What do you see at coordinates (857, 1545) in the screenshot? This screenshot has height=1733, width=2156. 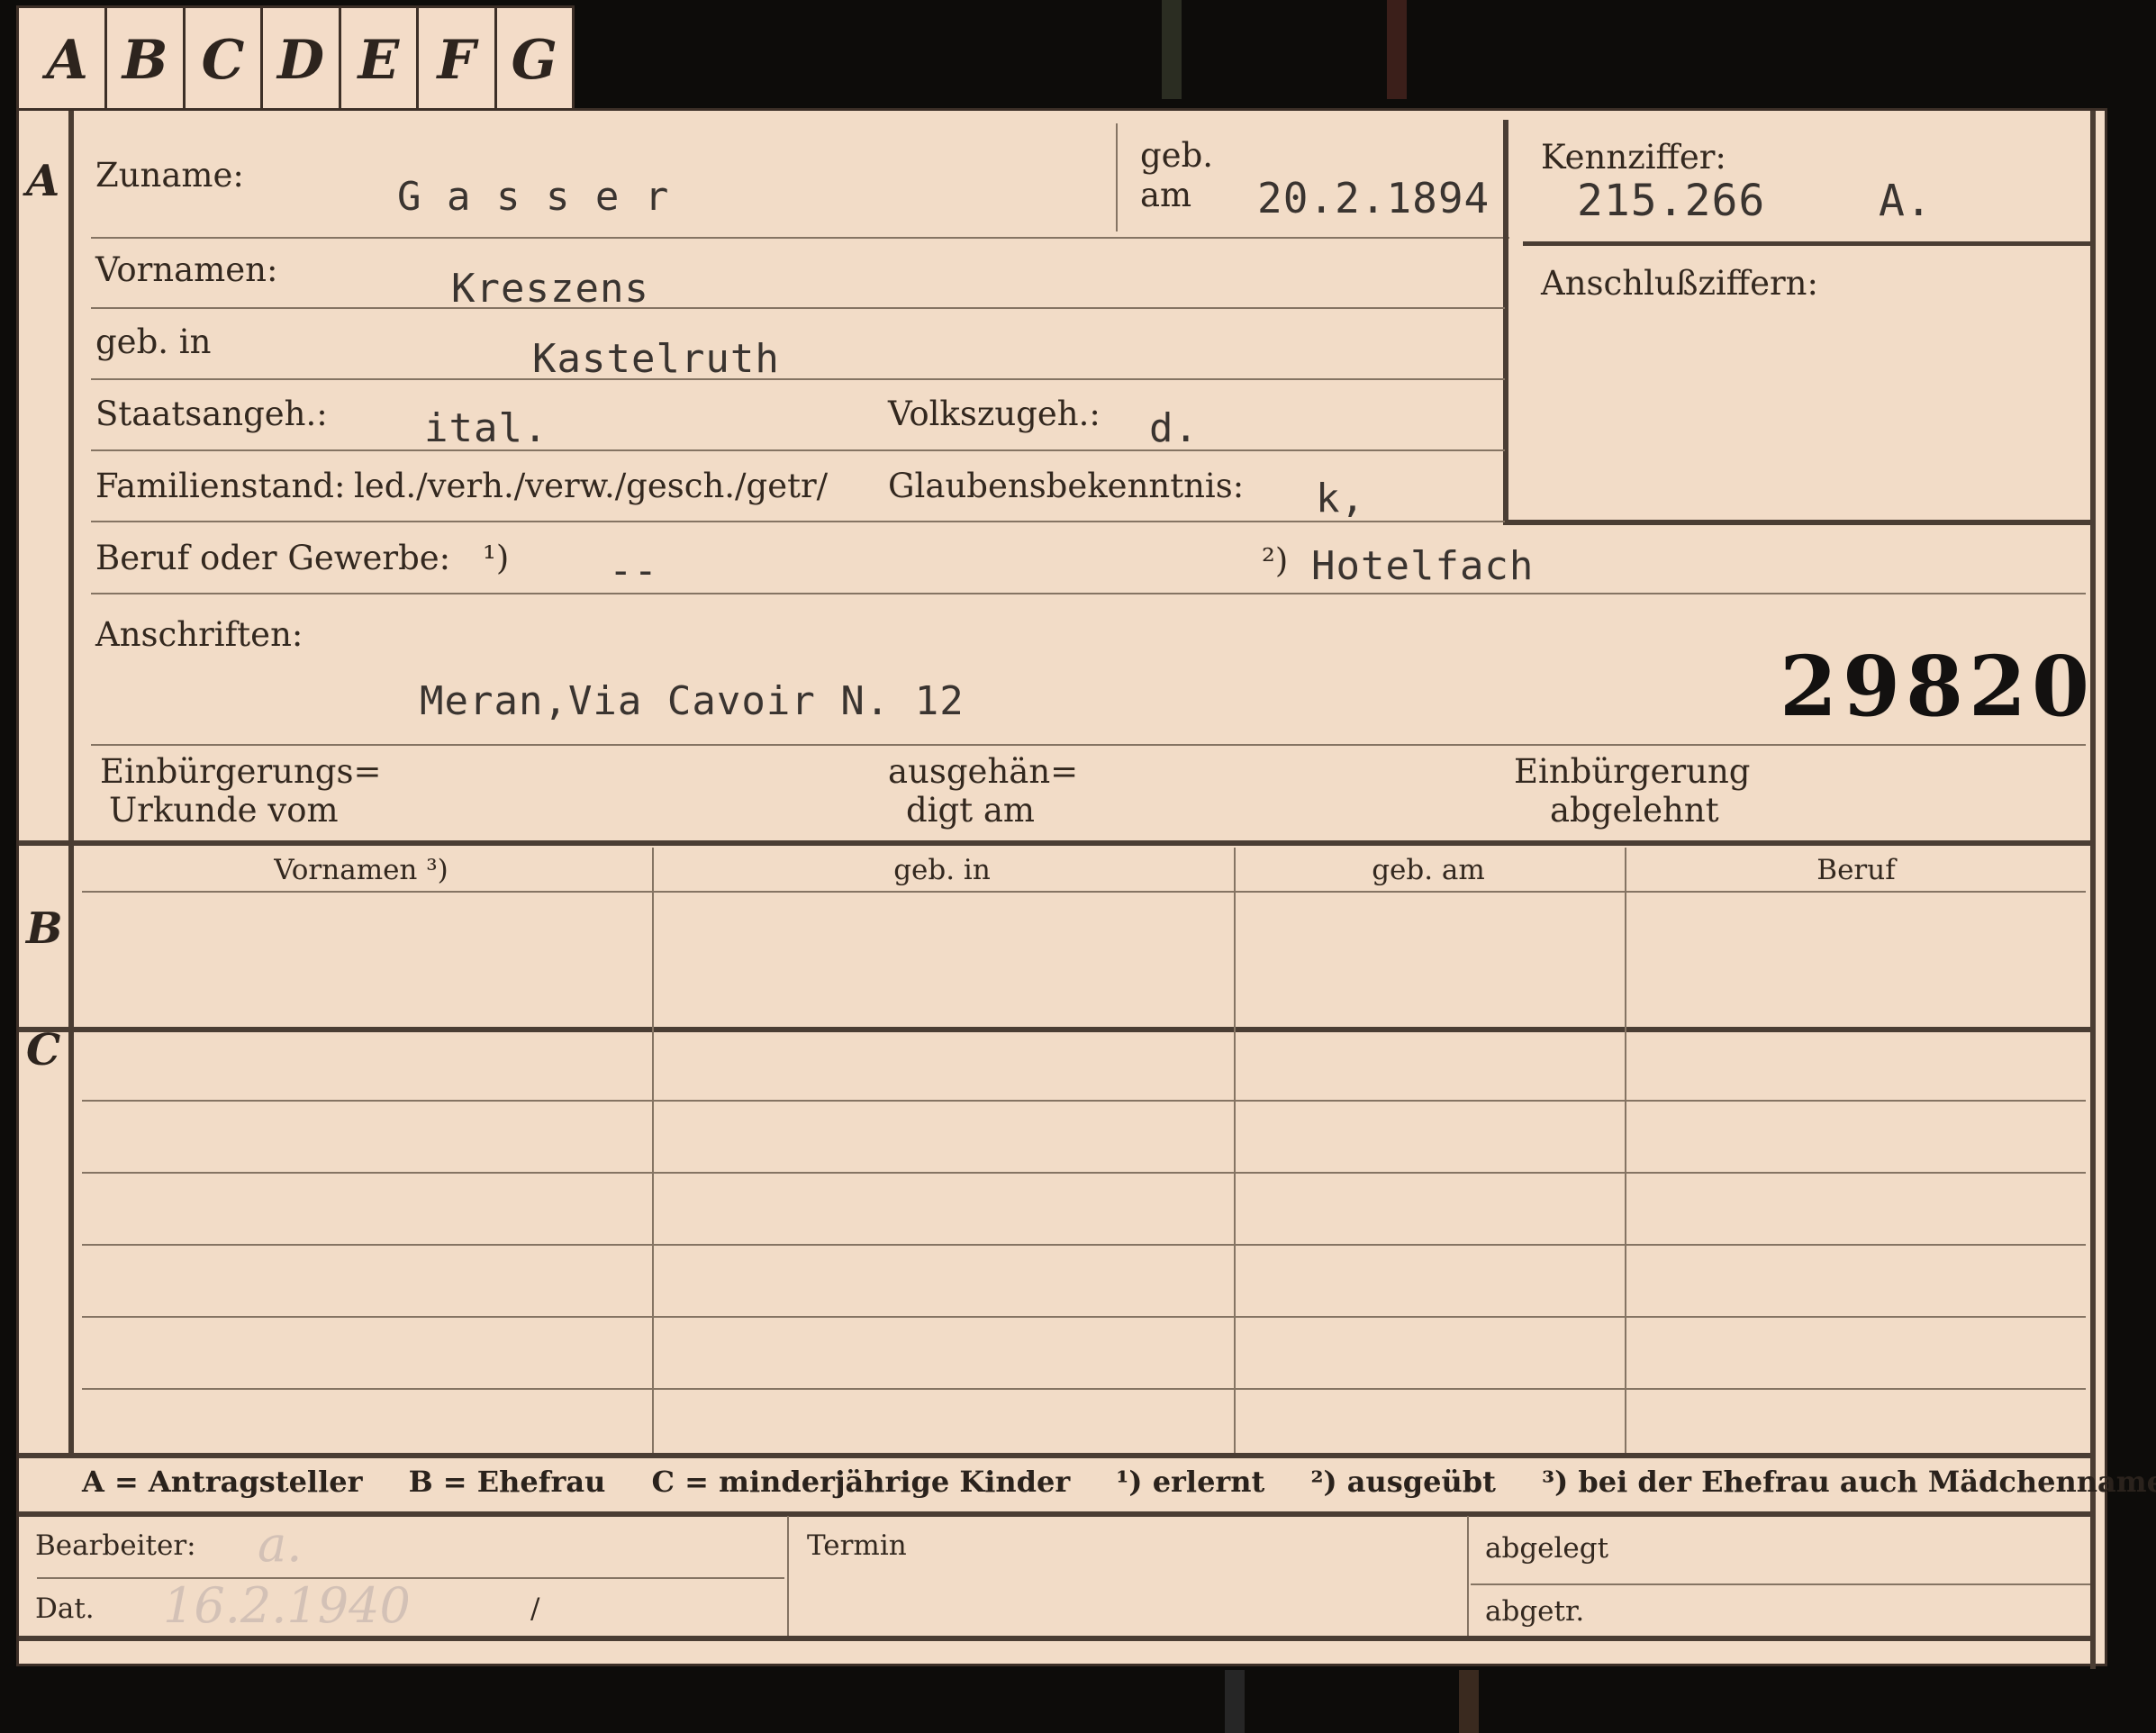 I see `termin-label: Termin` at bounding box center [857, 1545].